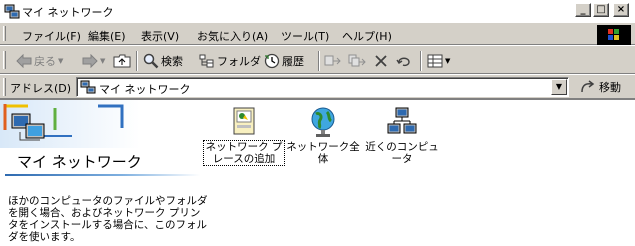 The height and width of the screenshot is (246, 635). I want to click on folders-button: フォルダ, so click(230, 61).